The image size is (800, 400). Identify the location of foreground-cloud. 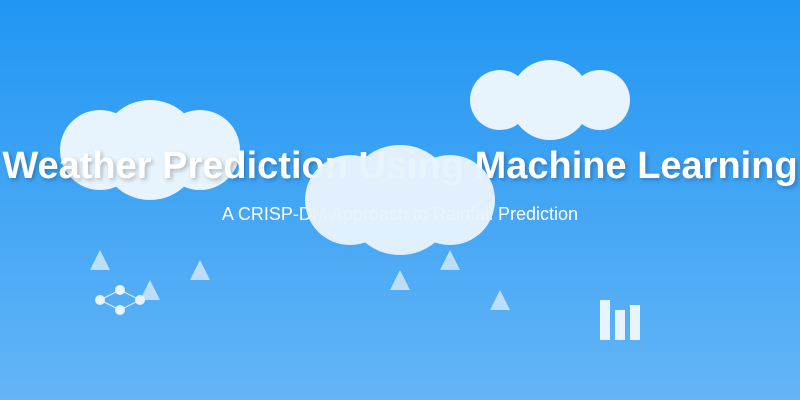
(400, 200).